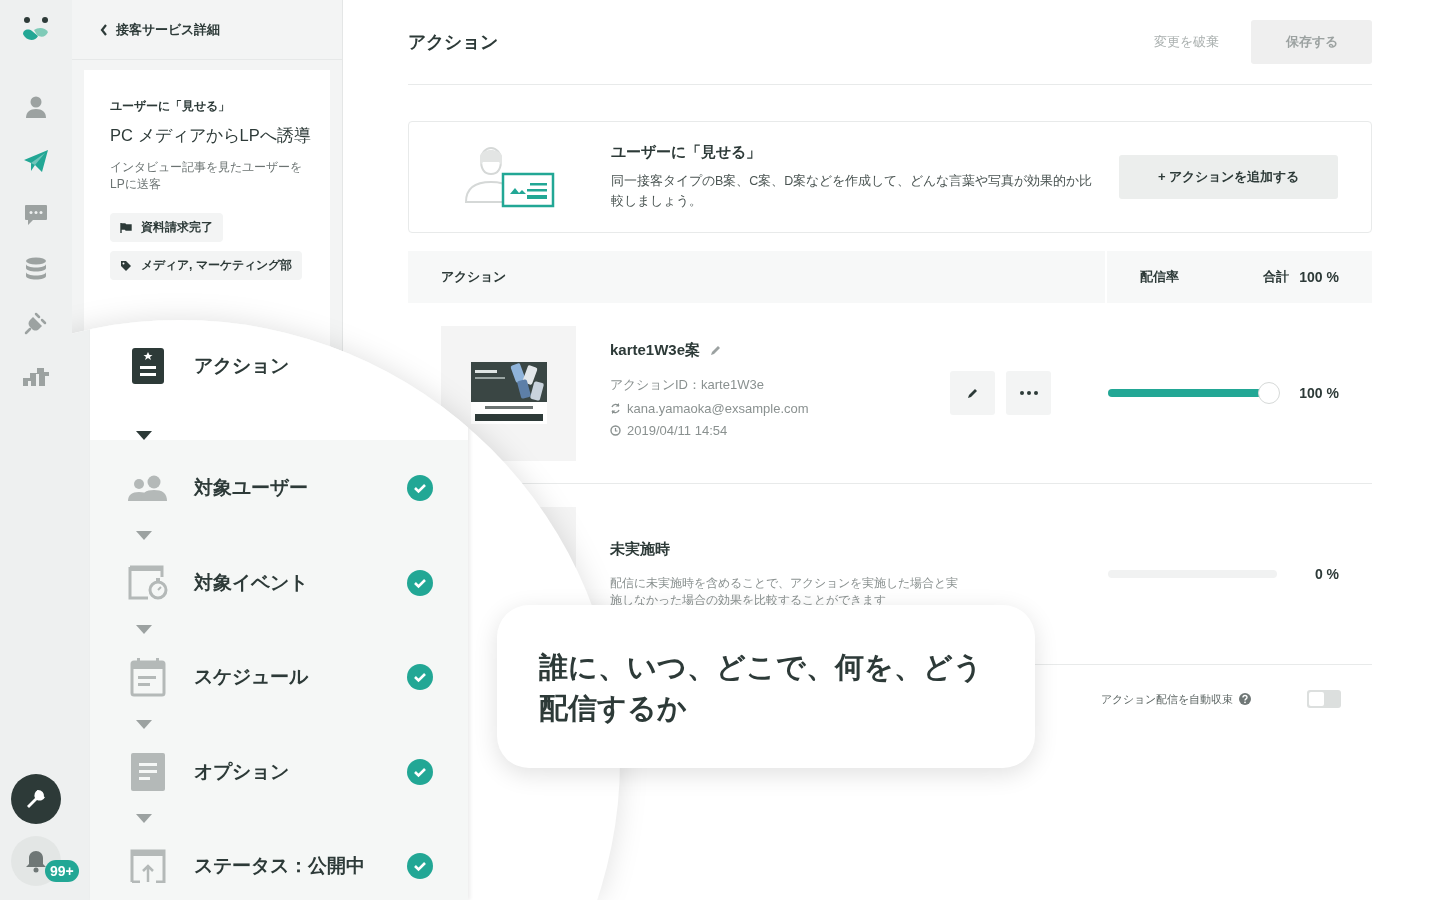  What do you see at coordinates (279, 582) in the screenshot?
I see `step-item: 対象イベント` at bounding box center [279, 582].